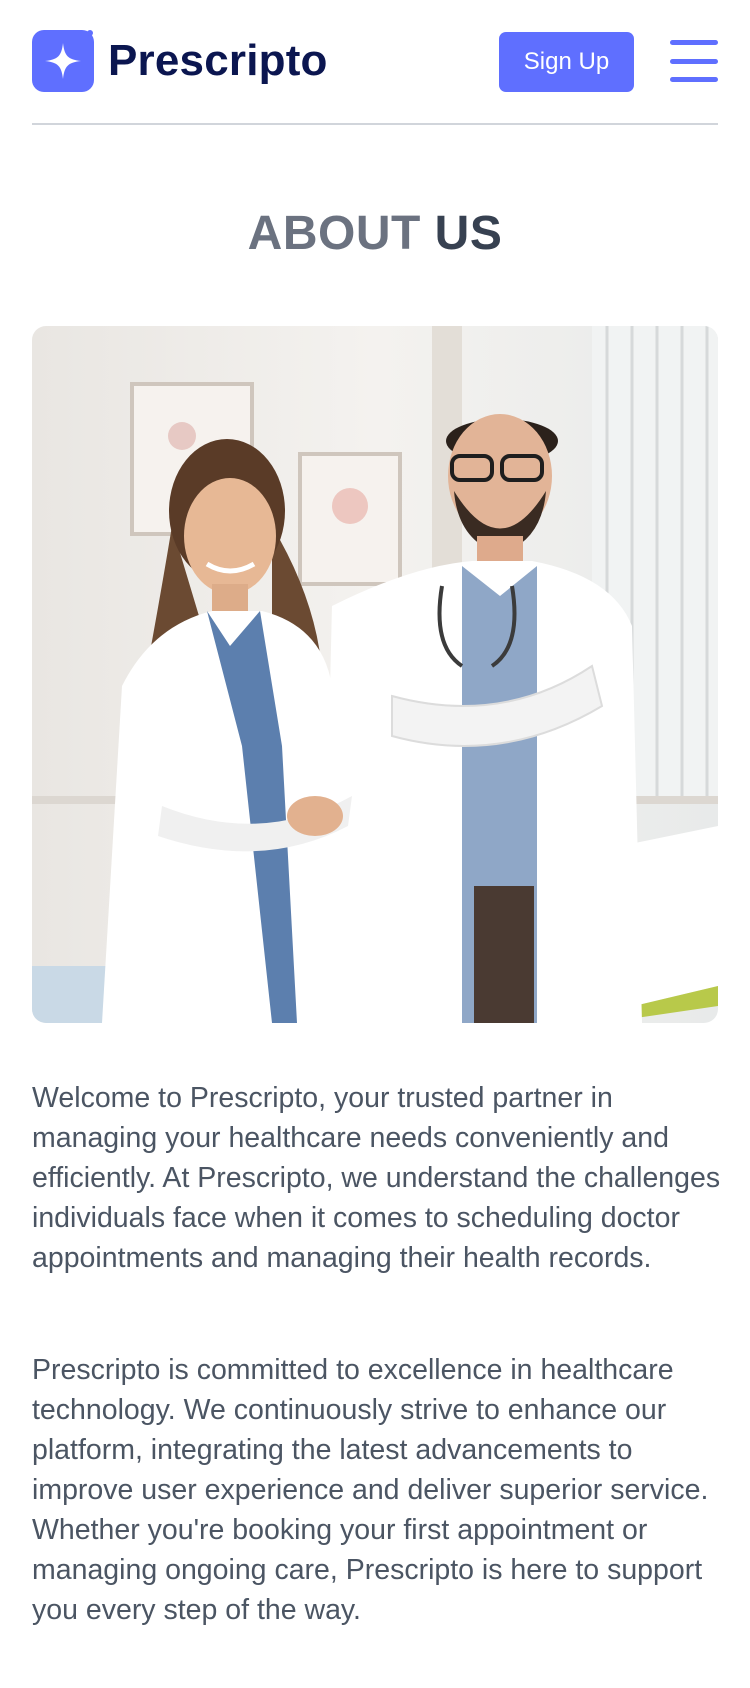 Image resolution: width=750 pixels, height=1688 pixels. Describe the element at coordinates (566, 62) in the screenshot. I see `sign-up-button: Sign Up` at that location.